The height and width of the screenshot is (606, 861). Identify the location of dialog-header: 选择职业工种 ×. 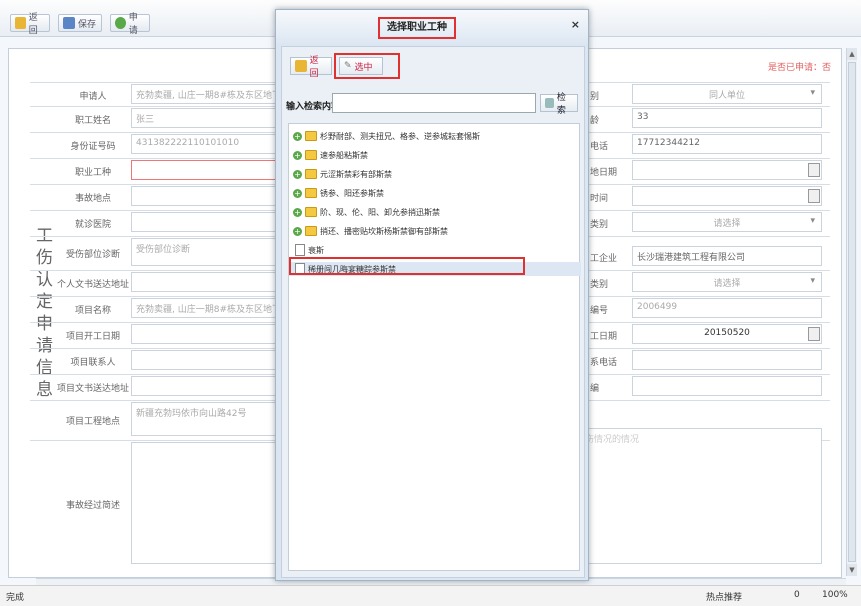
(432, 27).